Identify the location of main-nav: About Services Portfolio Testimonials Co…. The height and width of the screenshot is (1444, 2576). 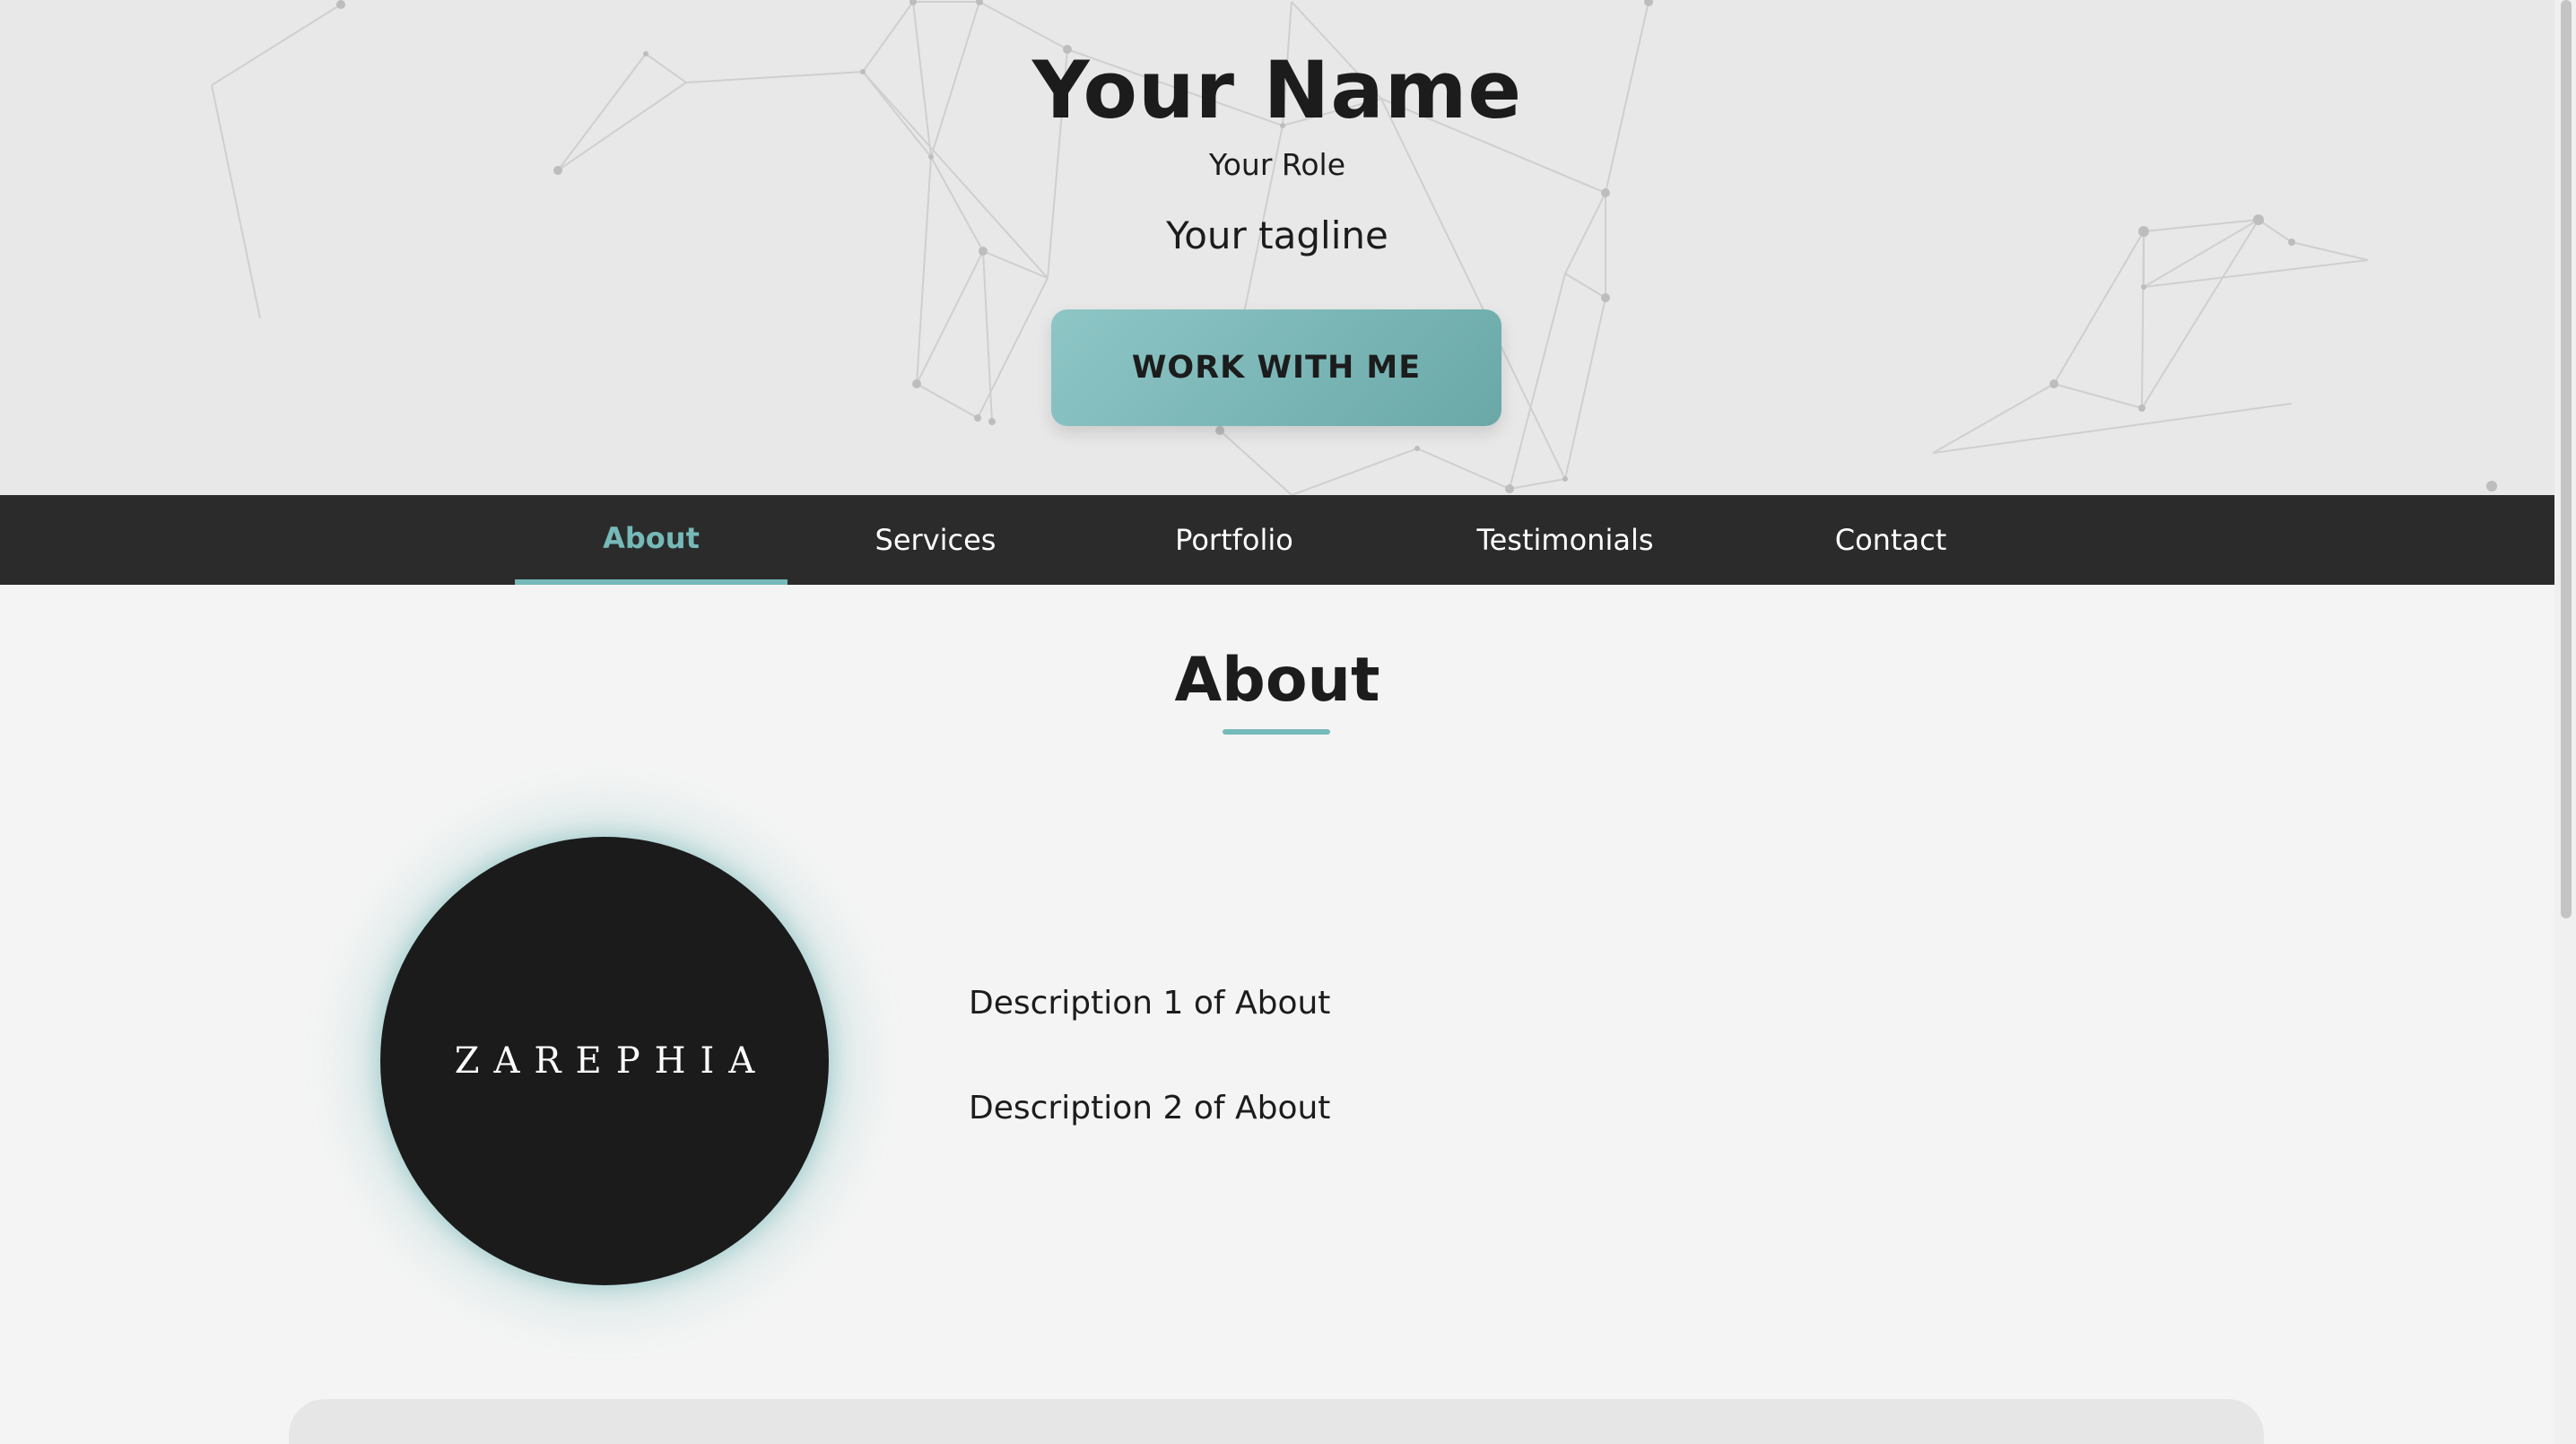
(1277, 540).